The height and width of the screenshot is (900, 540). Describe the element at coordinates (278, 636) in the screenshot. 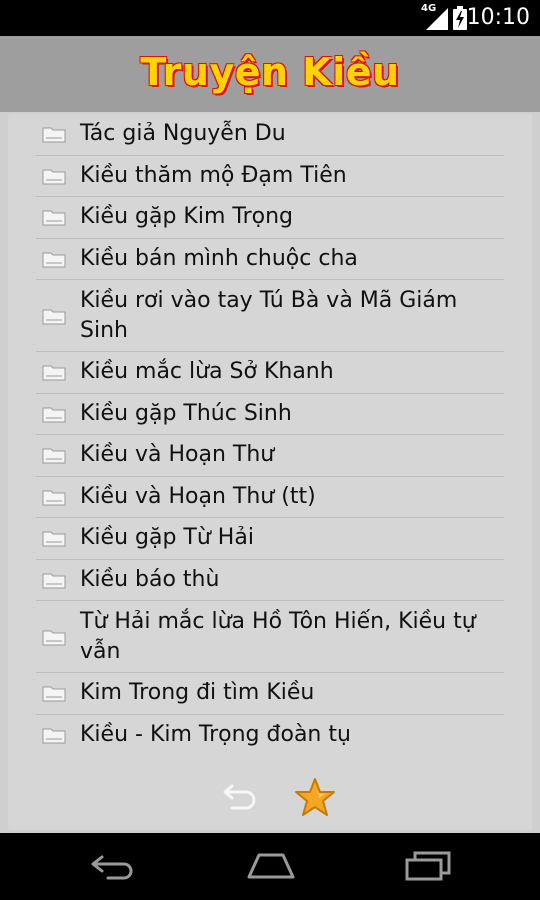

I see `list-item-label: Từ Hải mắc lừa Hồ Tôn Hiến, Kiều tự vẫn` at that location.